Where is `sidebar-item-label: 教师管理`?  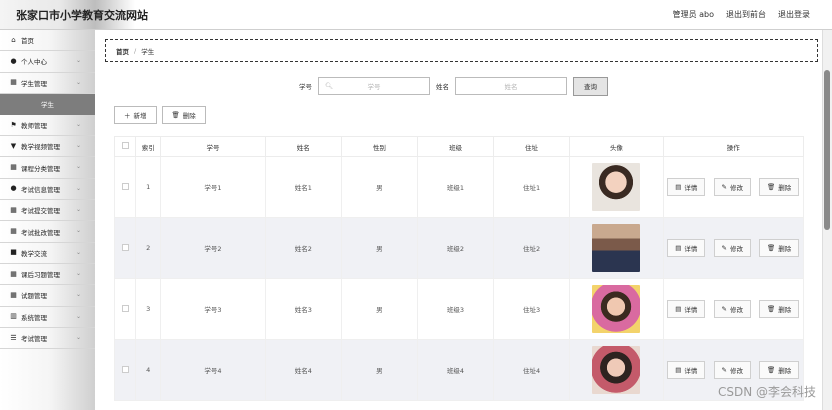 sidebar-item-label: 教师管理 is located at coordinates (34, 126).